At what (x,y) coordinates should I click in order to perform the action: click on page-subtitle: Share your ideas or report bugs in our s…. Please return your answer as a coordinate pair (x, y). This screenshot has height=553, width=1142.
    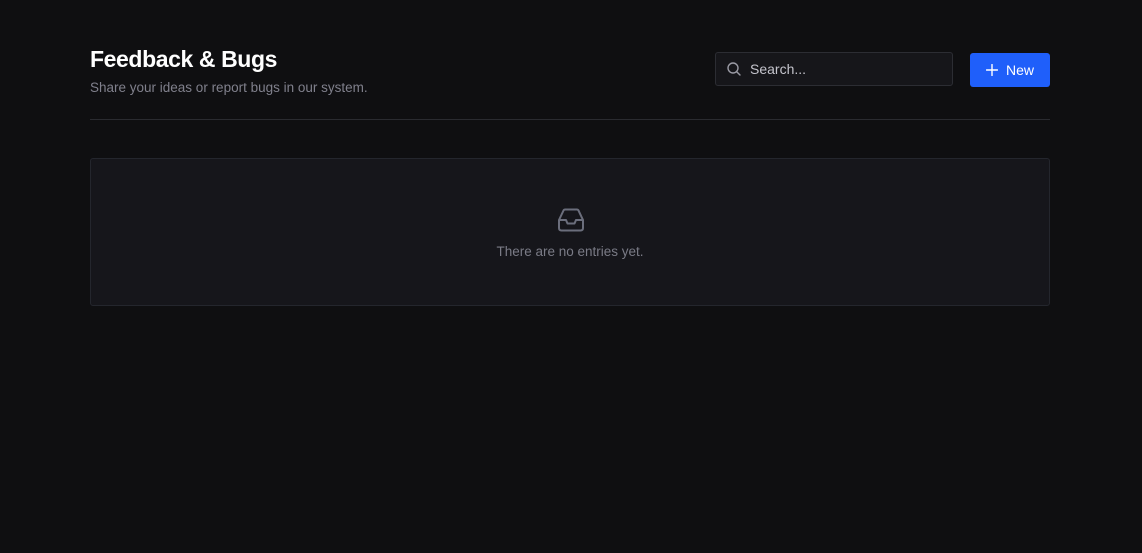
    Looking at the image, I should click on (229, 87).